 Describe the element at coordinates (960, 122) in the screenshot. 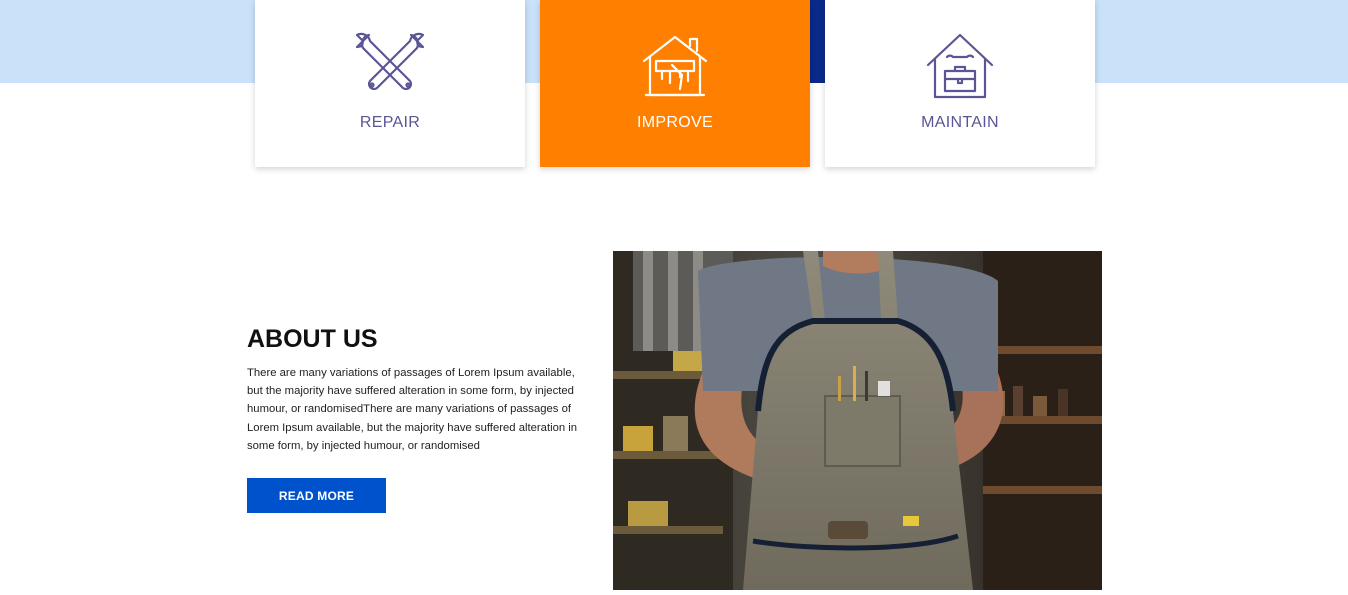

I see `service-label-maintain: MAINTAIN` at that location.